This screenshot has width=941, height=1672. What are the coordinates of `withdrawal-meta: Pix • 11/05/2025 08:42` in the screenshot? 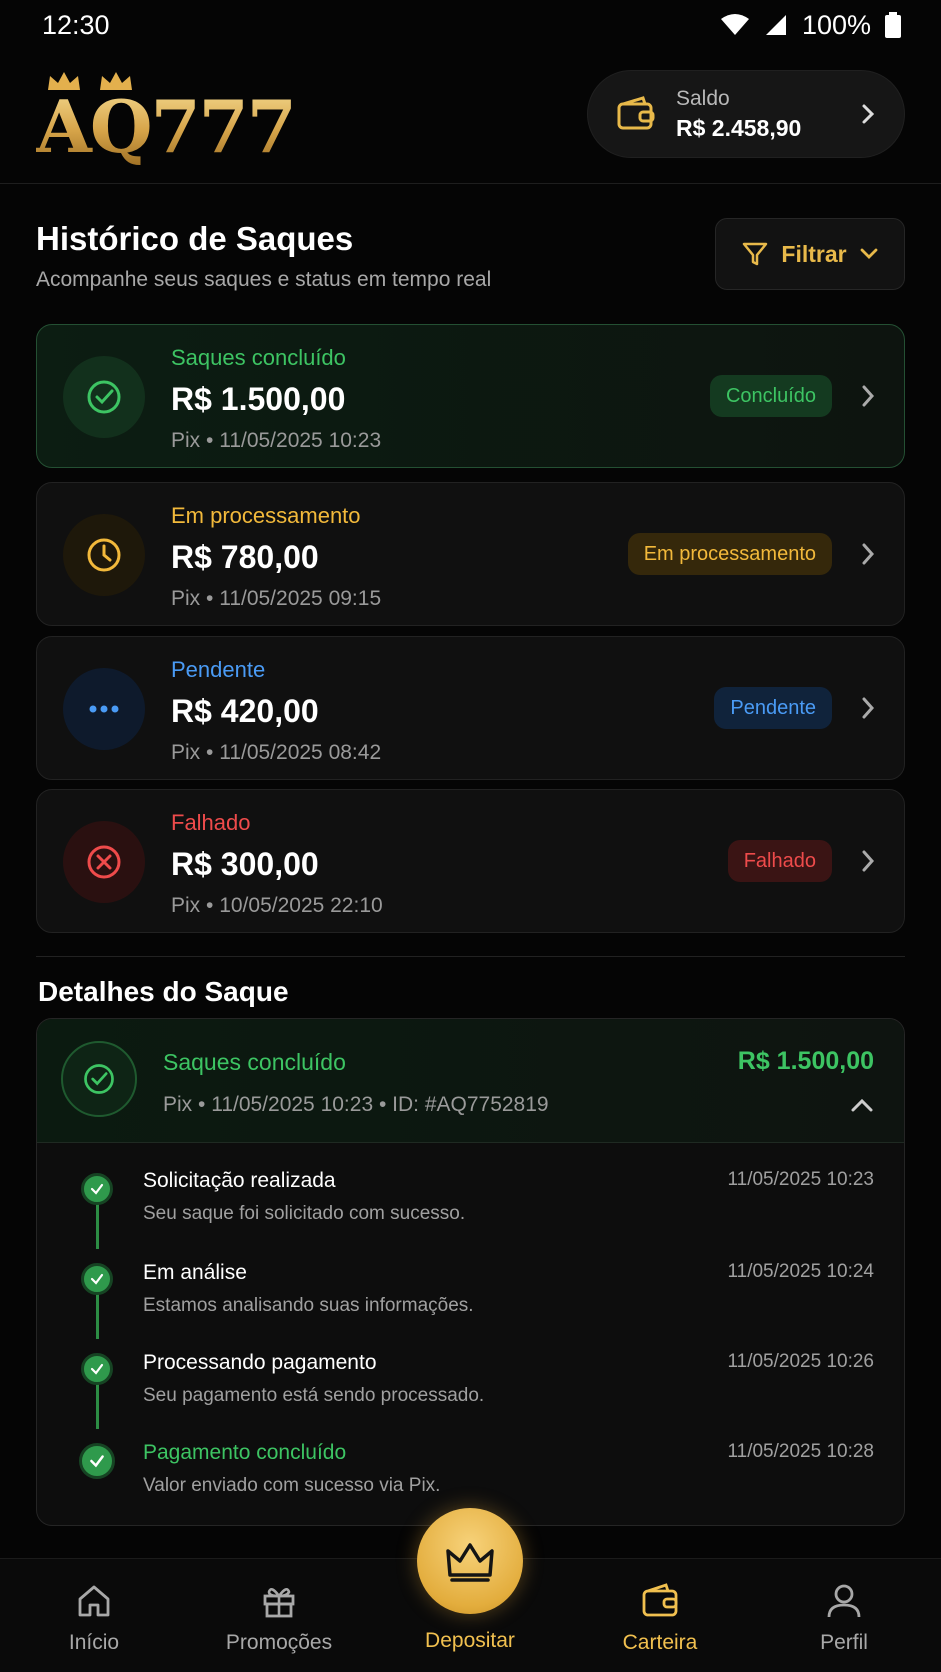 It's located at (276, 752).